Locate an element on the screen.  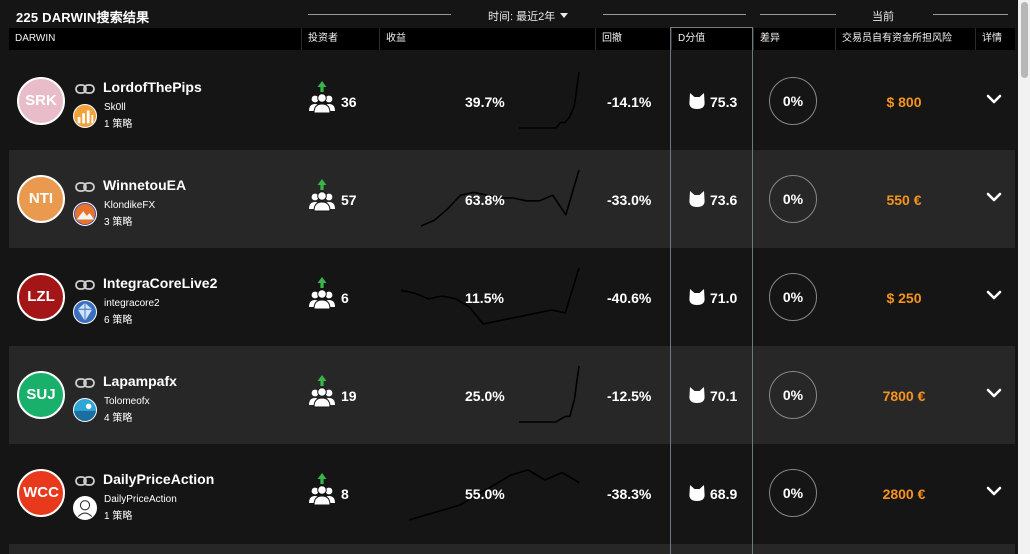
investor-count: 36 is located at coordinates (349, 102).